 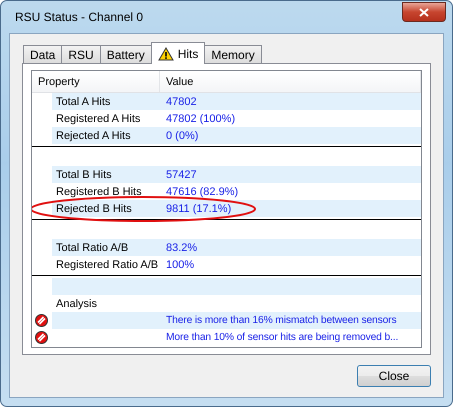 I want to click on close-icon, so click(x=424, y=12).